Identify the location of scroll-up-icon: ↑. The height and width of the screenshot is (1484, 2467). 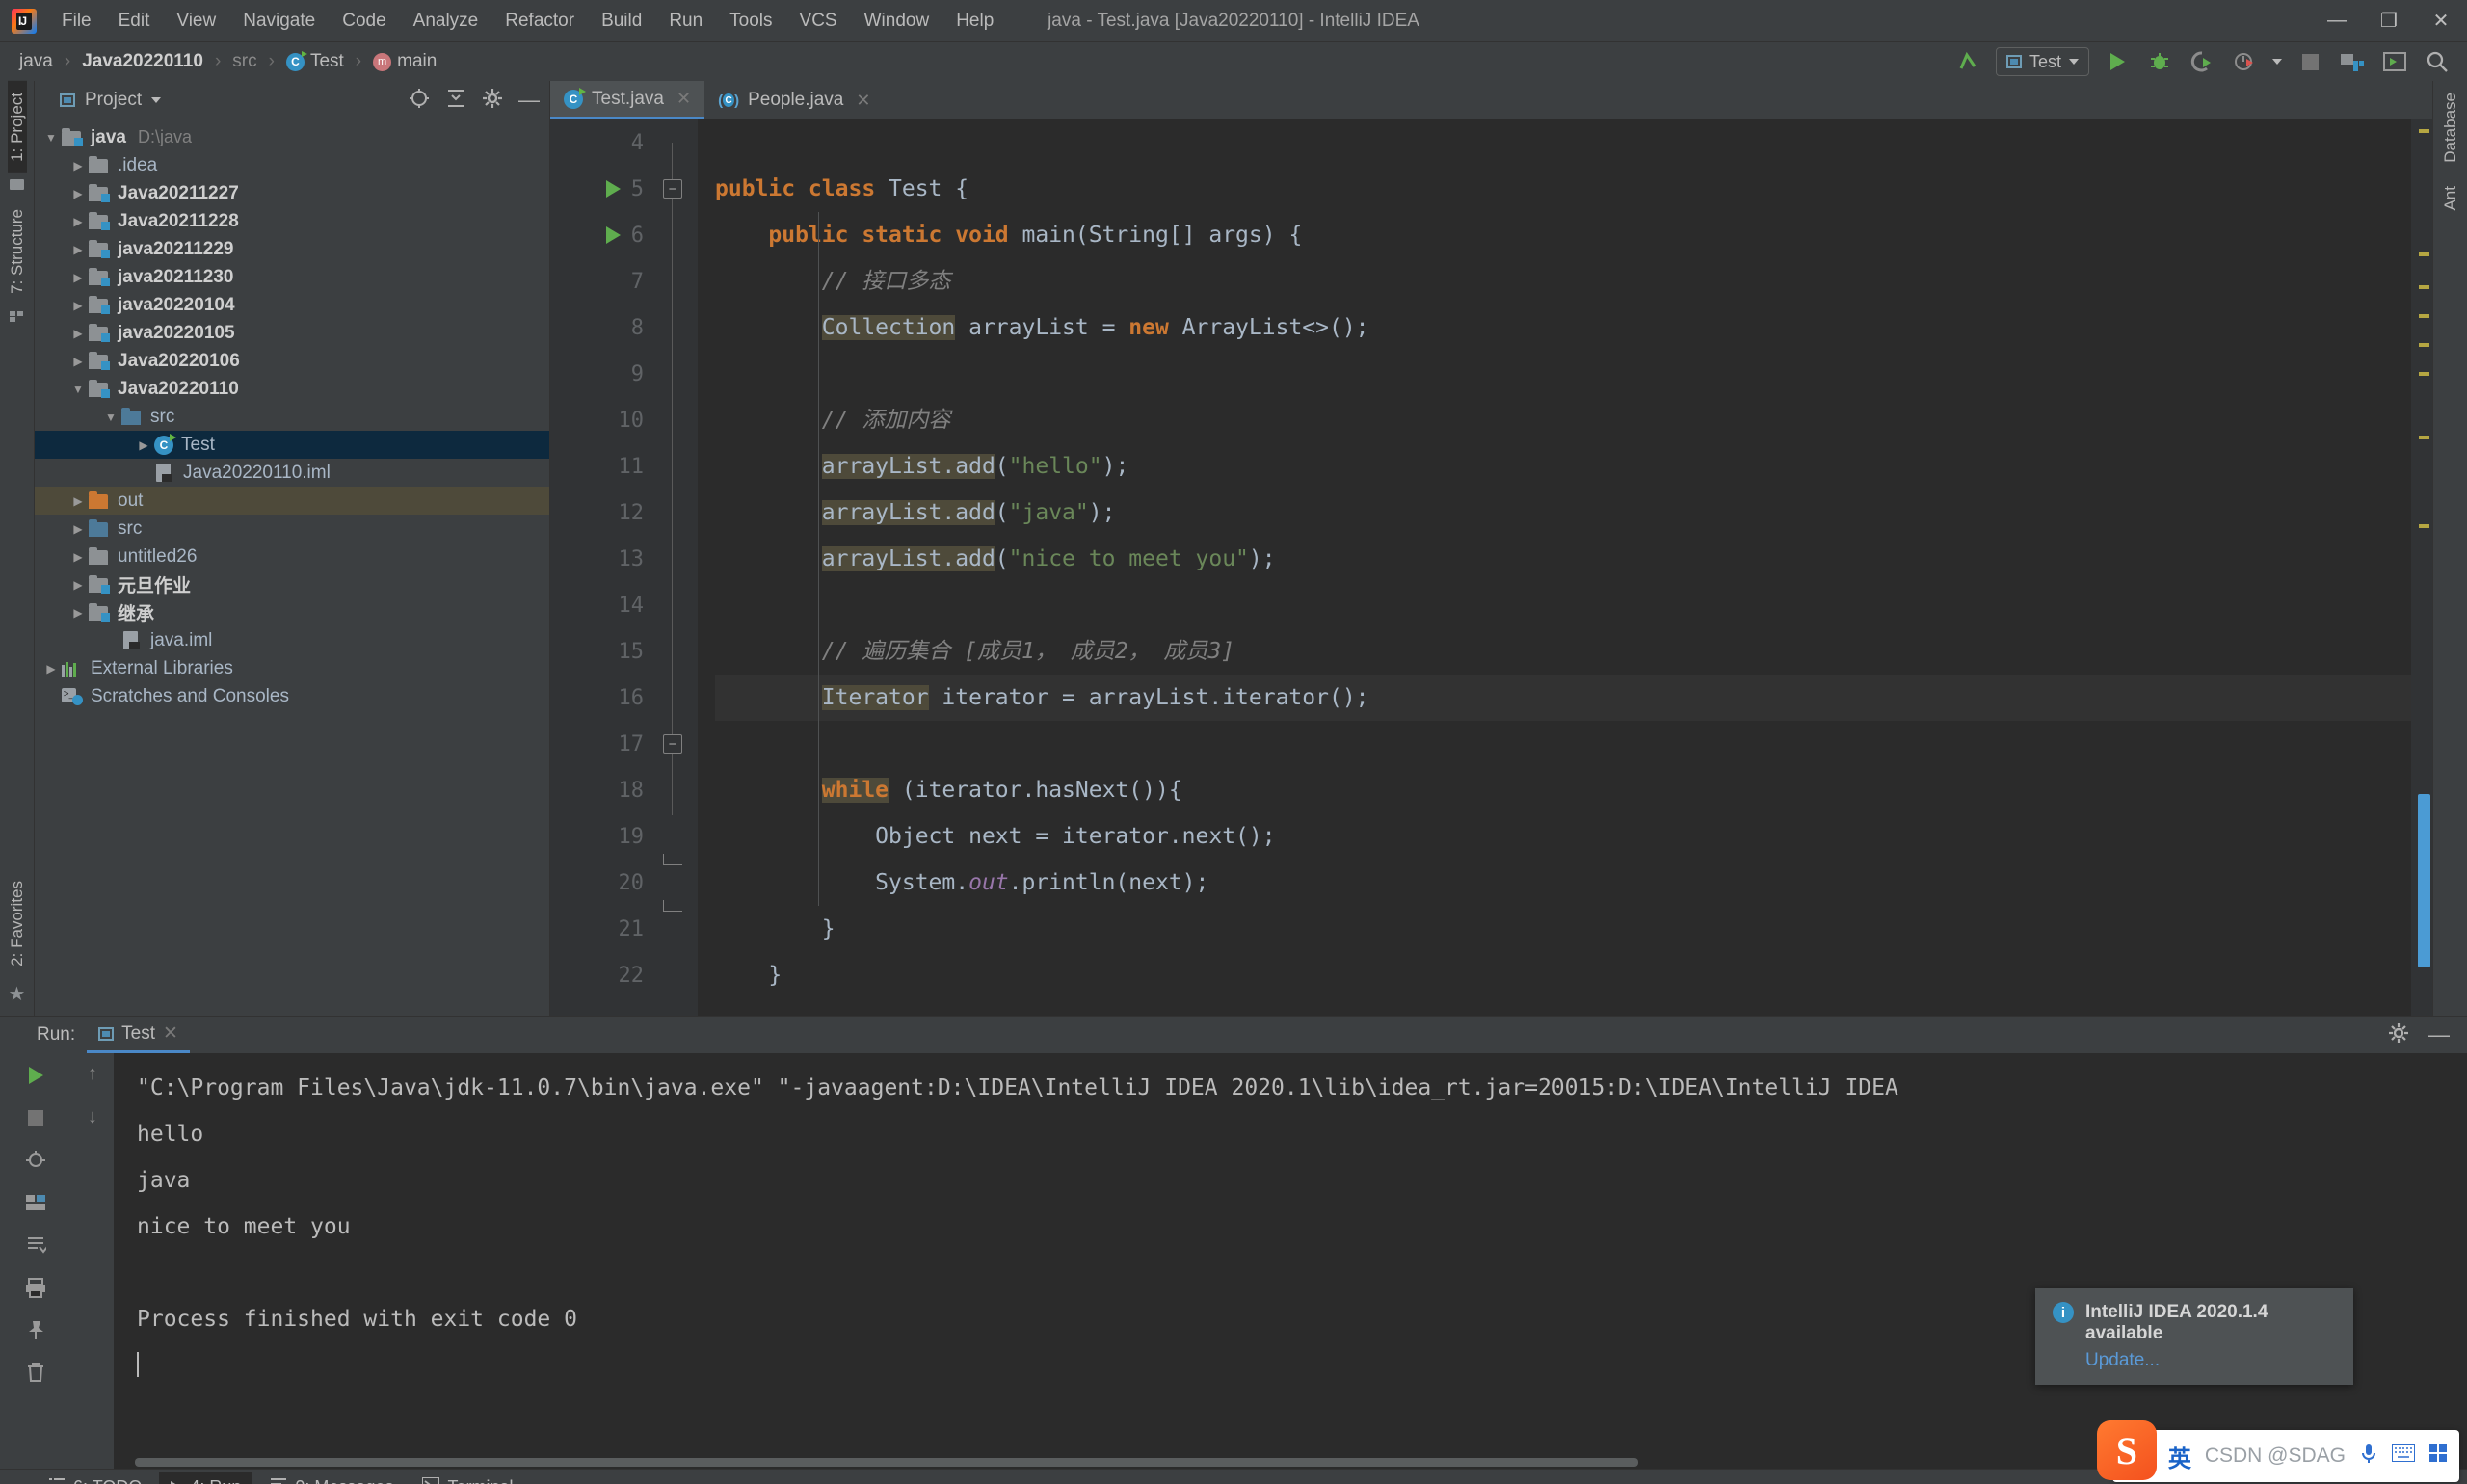
(92, 1074).